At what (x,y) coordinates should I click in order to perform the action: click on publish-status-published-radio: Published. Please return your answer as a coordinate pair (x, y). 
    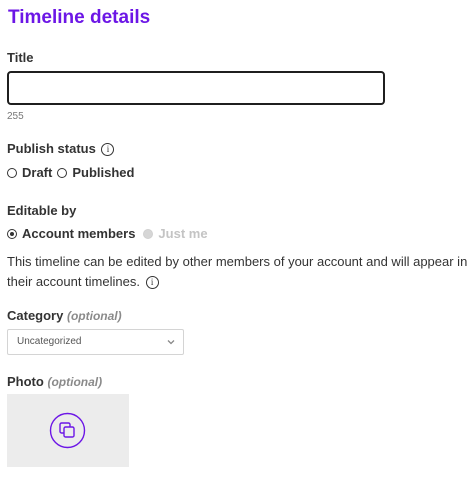
    Looking at the image, I should click on (95, 173).